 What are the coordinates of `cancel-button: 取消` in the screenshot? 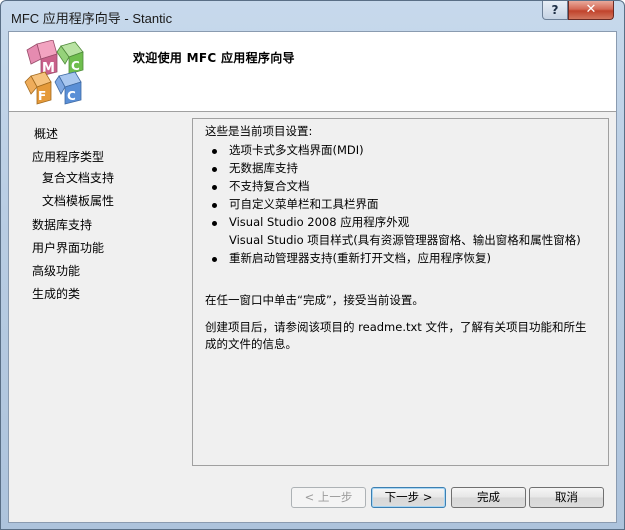 It's located at (566, 497).